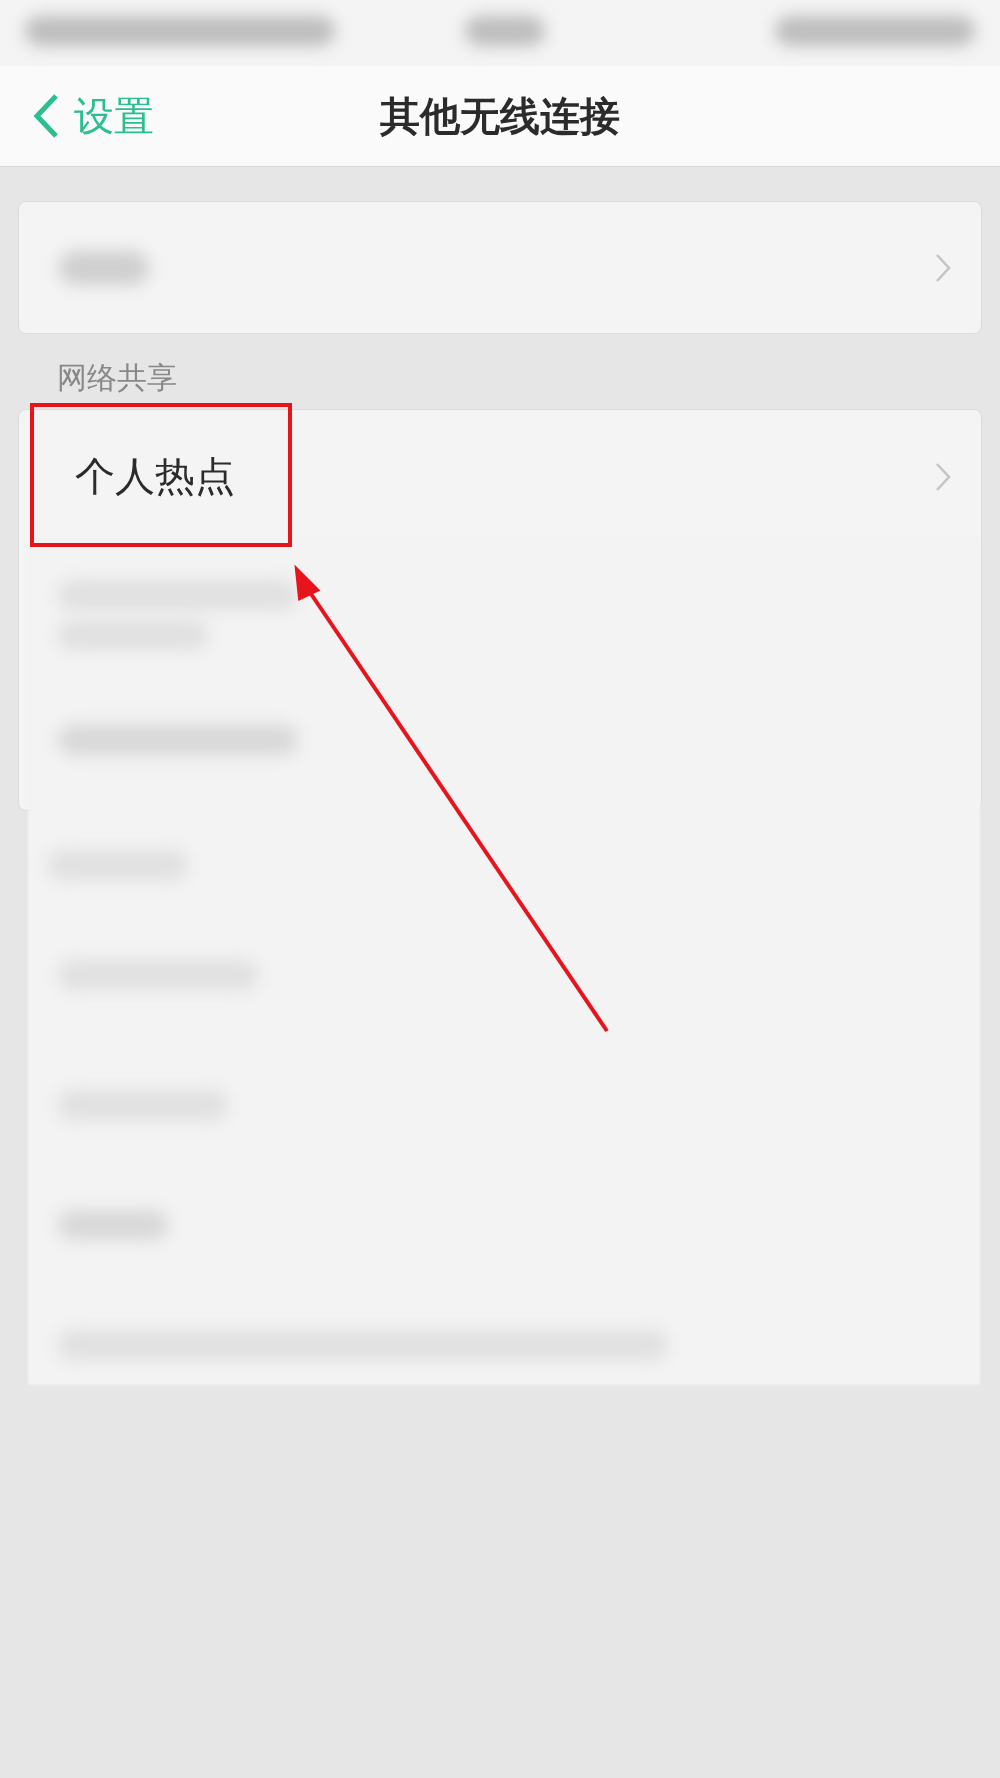  Describe the element at coordinates (155, 476) in the screenshot. I see `row-label: 个人热点` at that location.